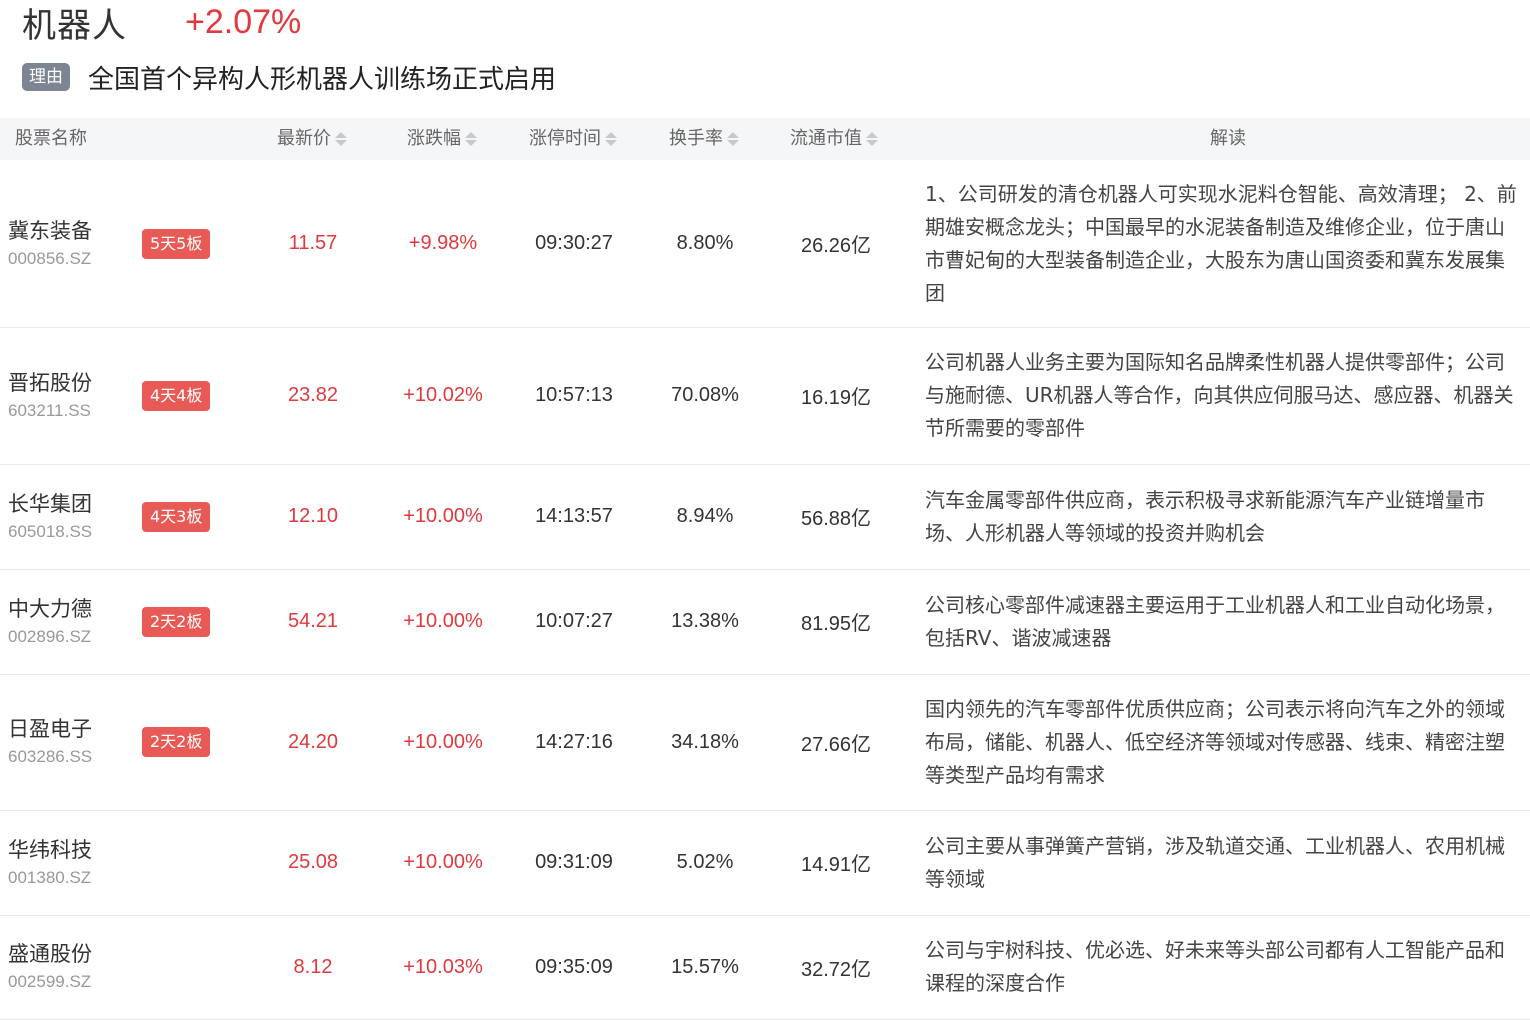 The image size is (1530, 1020). I want to click on turnover-rate: 8.94%, so click(705, 516).